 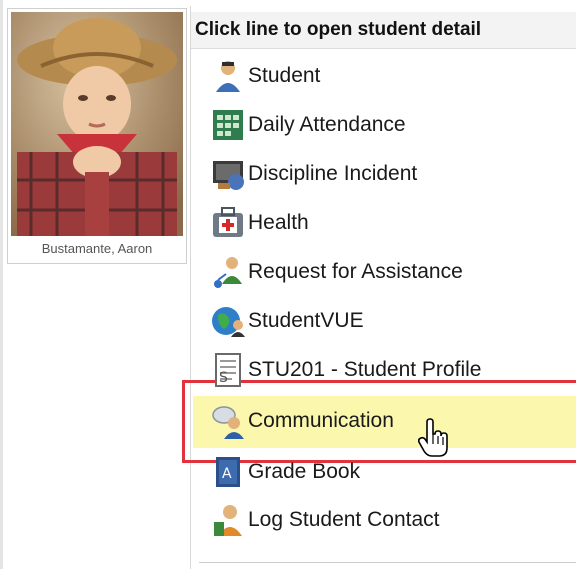 I want to click on first-aid-kit-icon, so click(x=229, y=223).